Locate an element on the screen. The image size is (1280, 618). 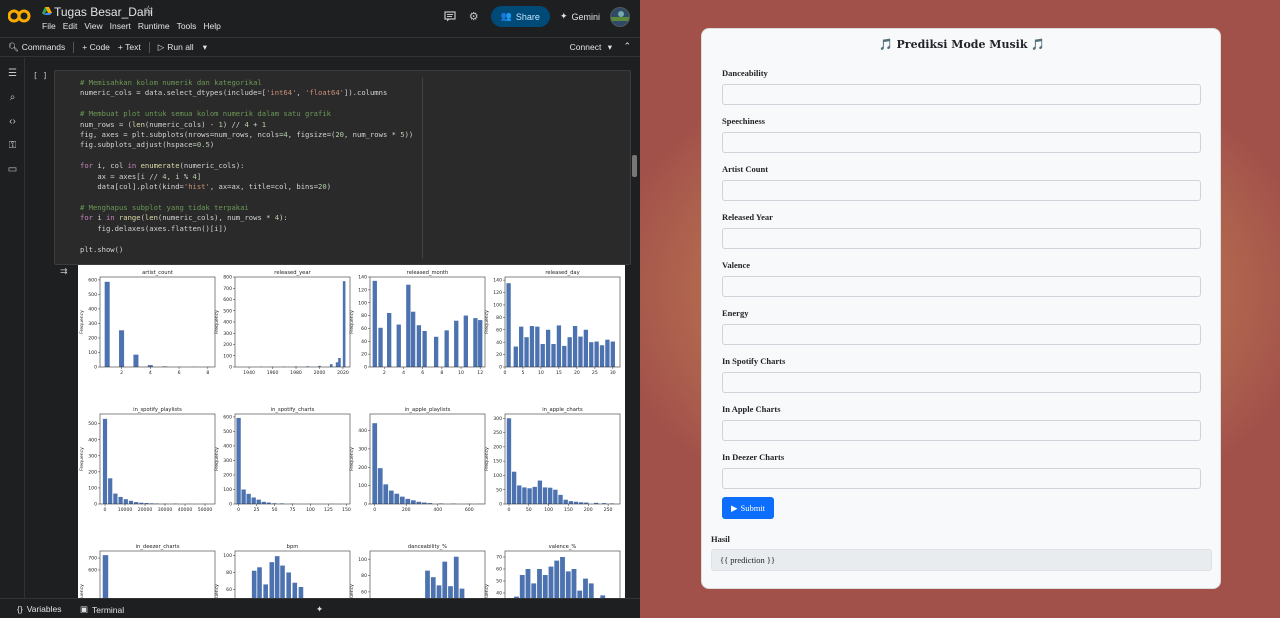
input-danceability is located at coordinates (961, 94).